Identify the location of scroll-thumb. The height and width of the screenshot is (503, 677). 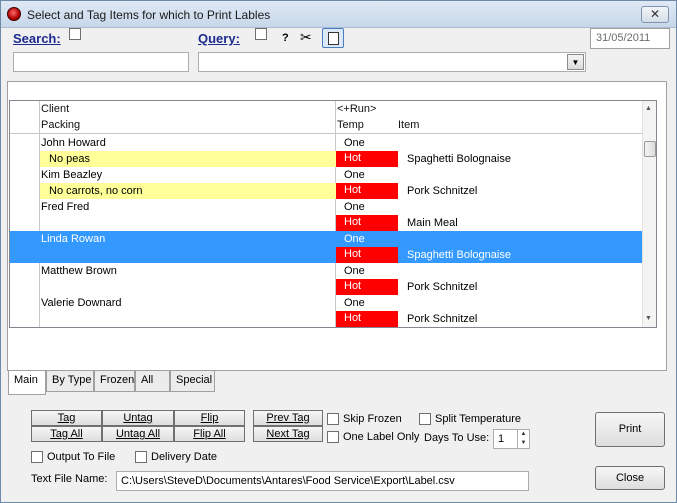
(650, 149).